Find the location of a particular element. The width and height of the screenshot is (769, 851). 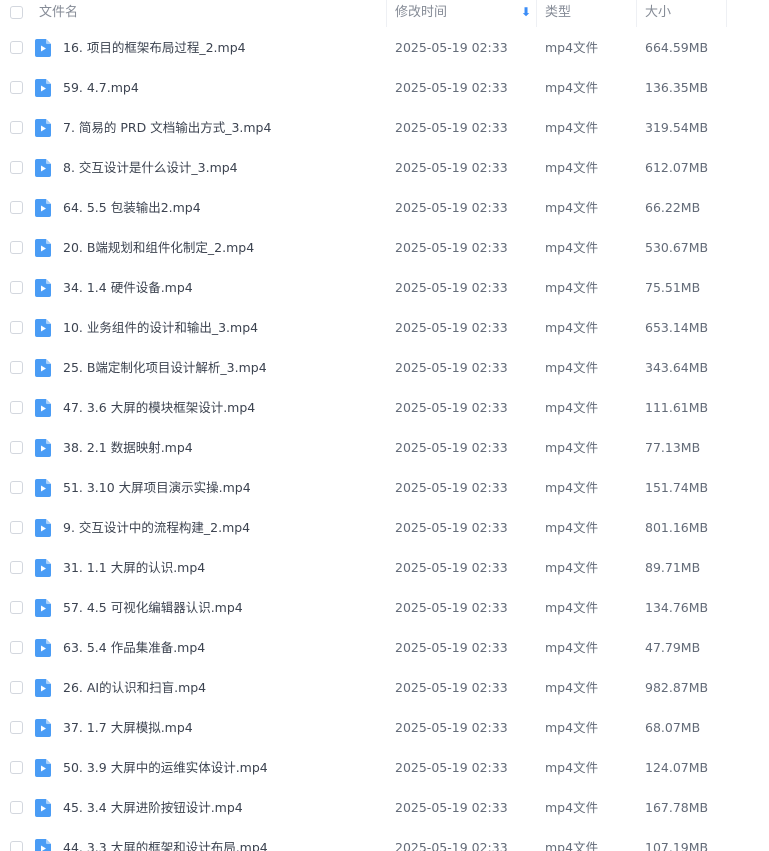

file-name: 34. 1.4 硬件设备.mp4 is located at coordinates (128, 288).